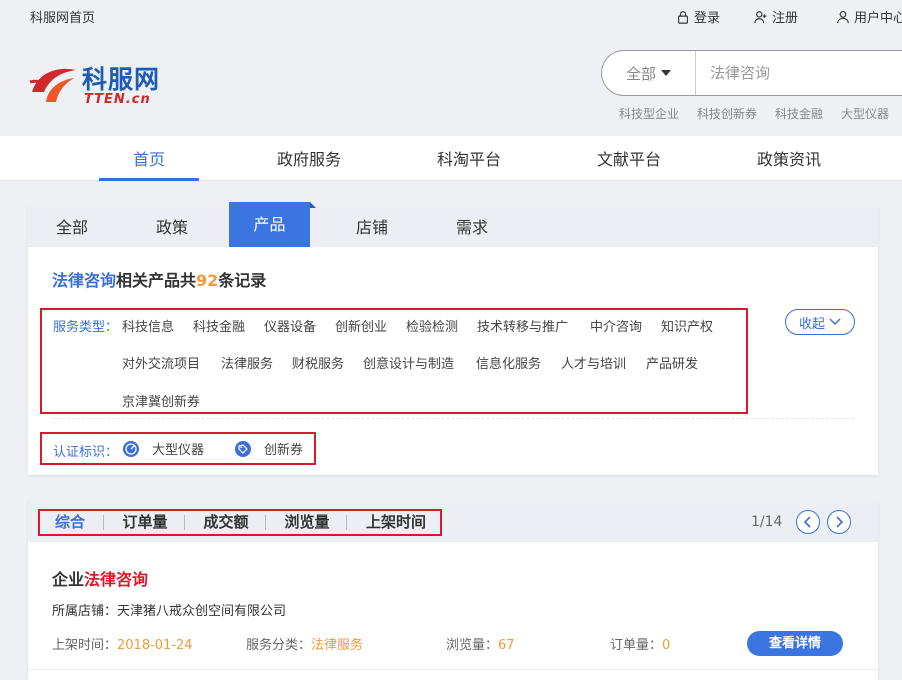  Describe the element at coordinates (453, 418) in the screenshot. I see `filter-divider` at that location.